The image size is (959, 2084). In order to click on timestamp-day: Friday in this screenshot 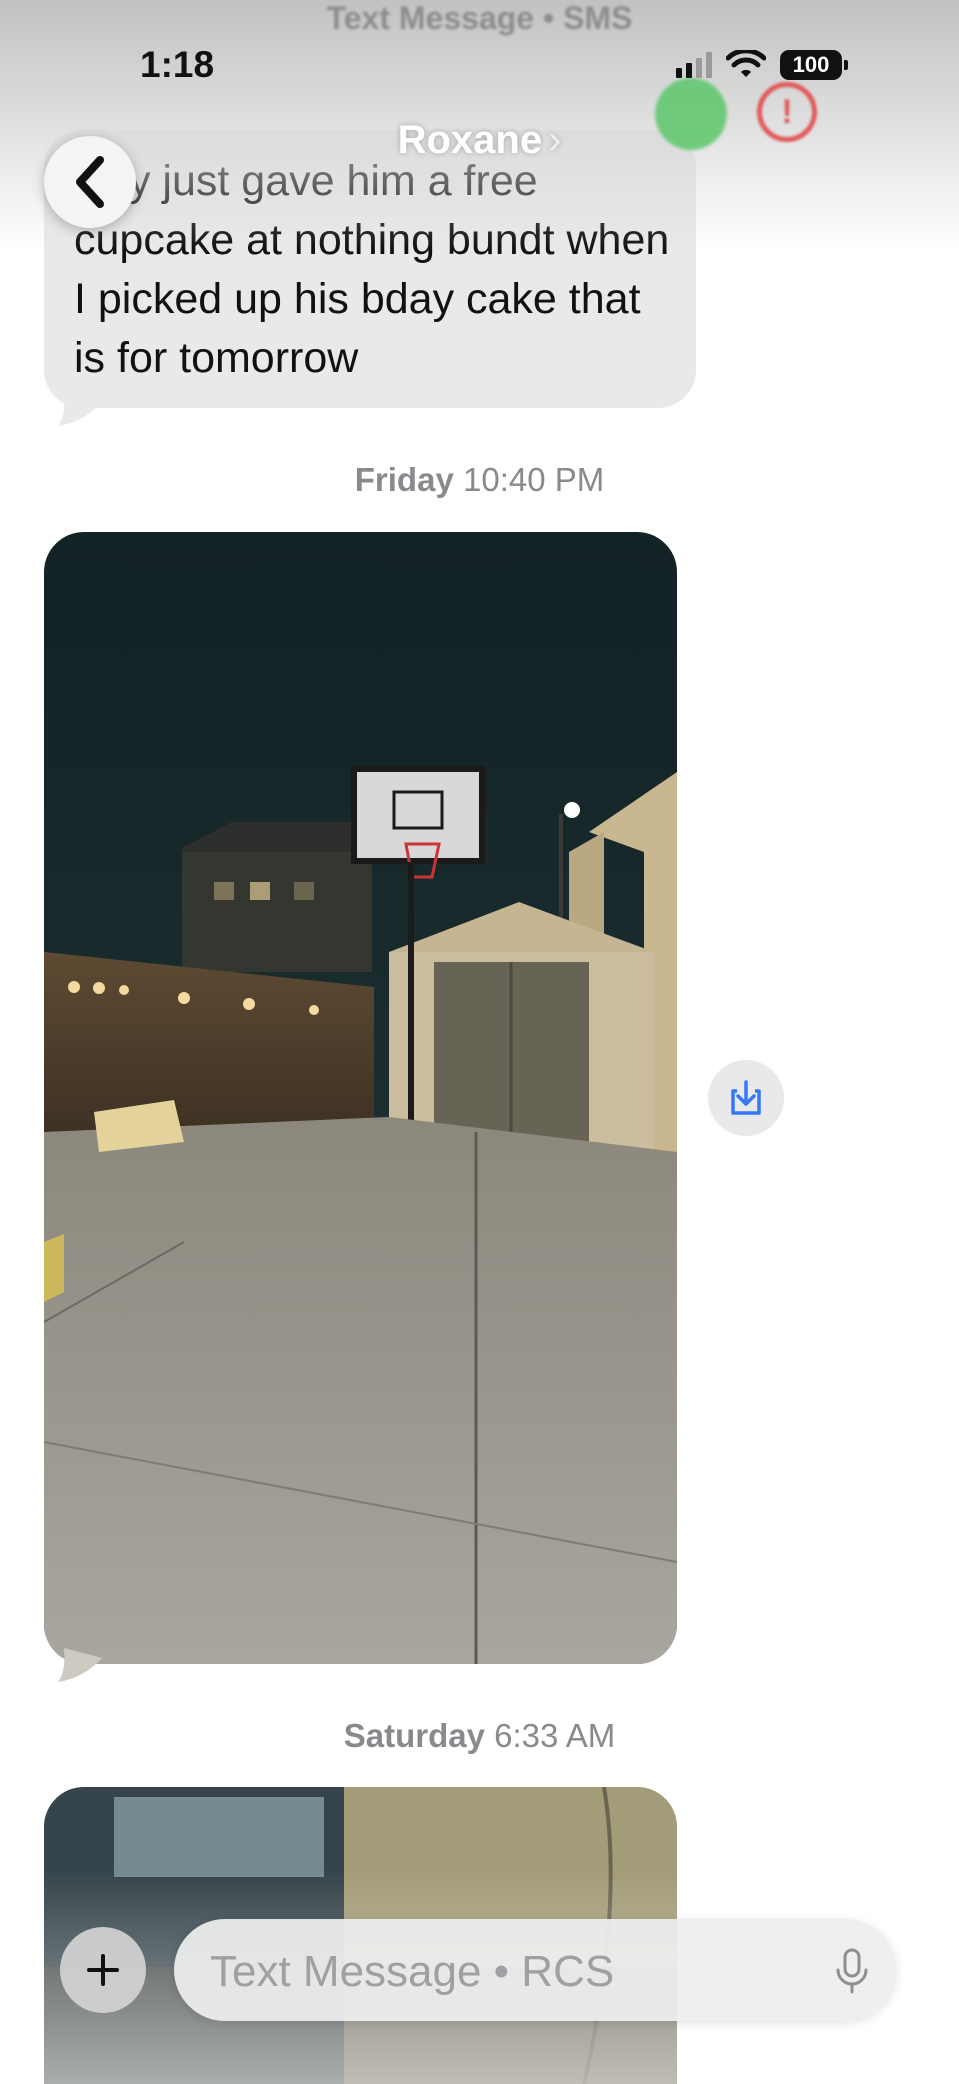, I will do `click(404, 479)`.